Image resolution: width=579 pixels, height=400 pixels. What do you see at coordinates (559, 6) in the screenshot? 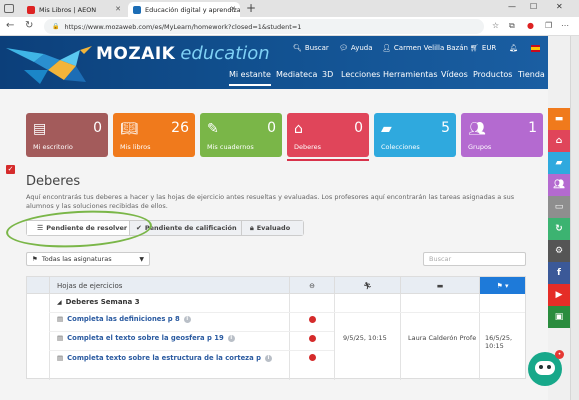
I see `close-window-icon: ✕` at bounding box center [559, 6].